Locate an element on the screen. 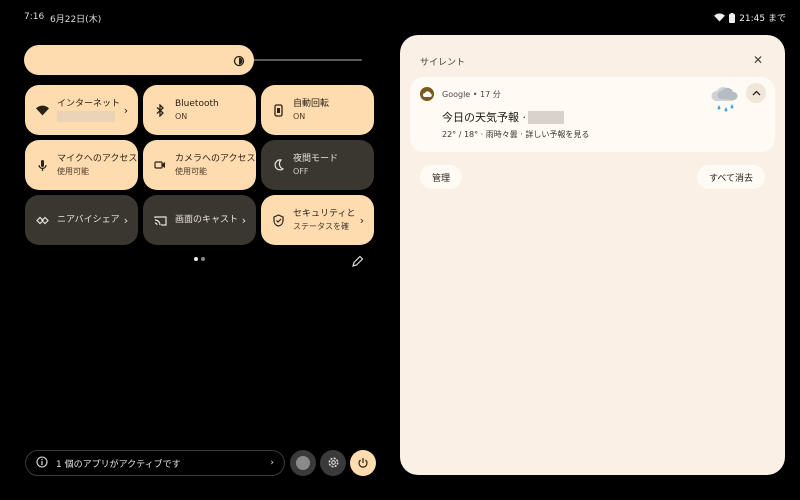 This screenshot has height=500, width=800. avatar is located at coordinates (303, 463).